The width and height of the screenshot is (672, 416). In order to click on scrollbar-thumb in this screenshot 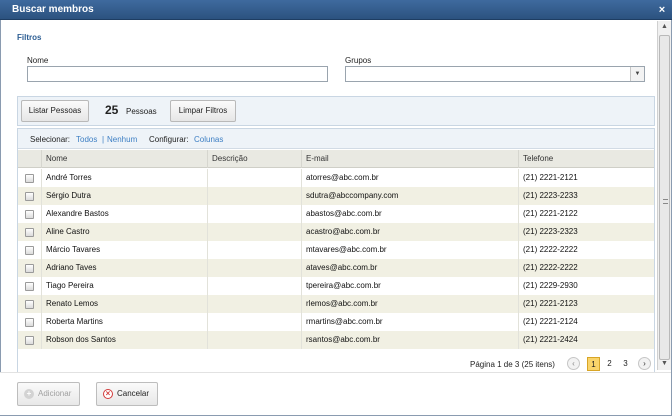, I will do `click(664, 197)`.